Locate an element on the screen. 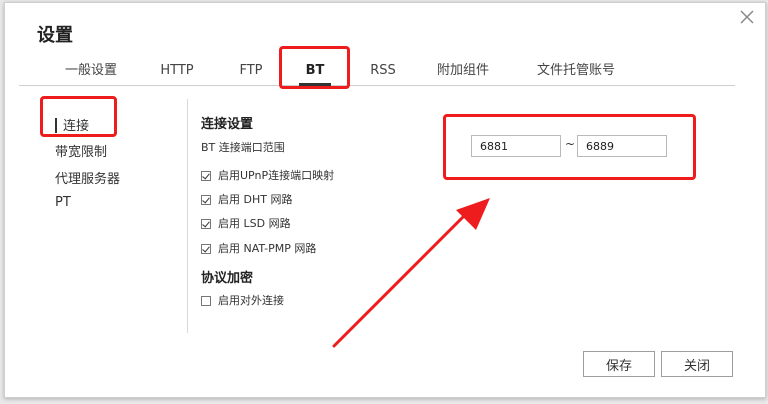 Image resolution: width=768 pixels, height=404 pixels. checkbox-label: 启用UPnP连接端口映射 is located at coordinates (276, 175).